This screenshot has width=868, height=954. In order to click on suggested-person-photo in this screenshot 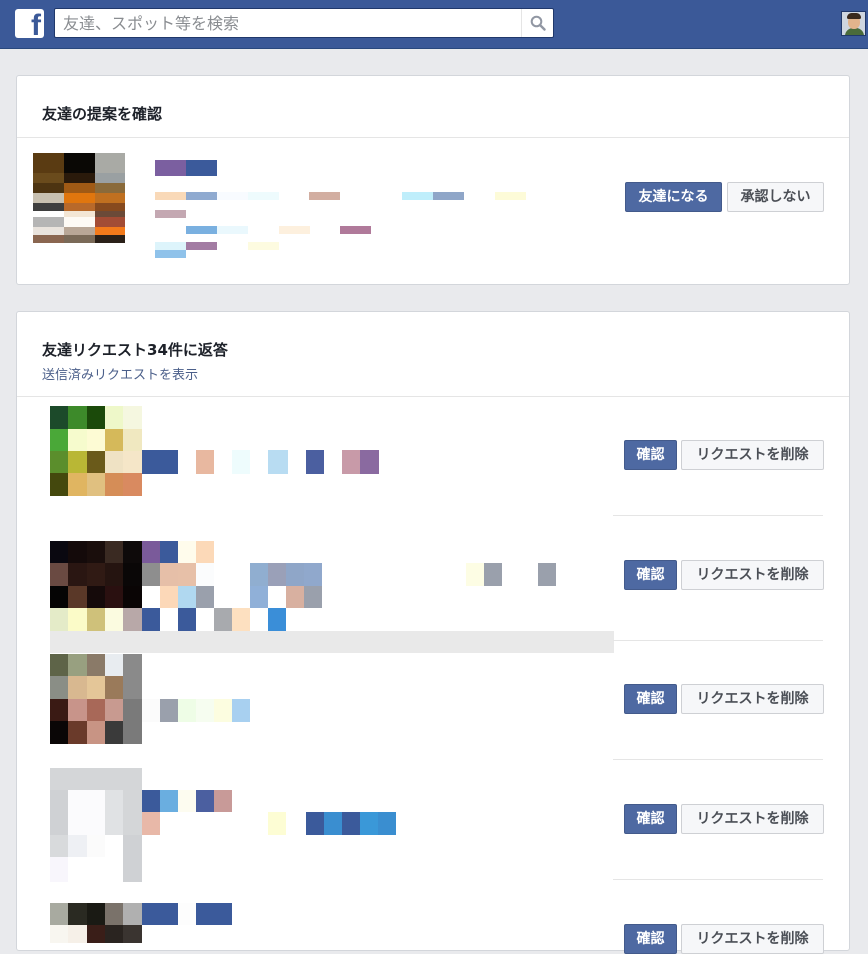, I will do `click(79, 198)`.